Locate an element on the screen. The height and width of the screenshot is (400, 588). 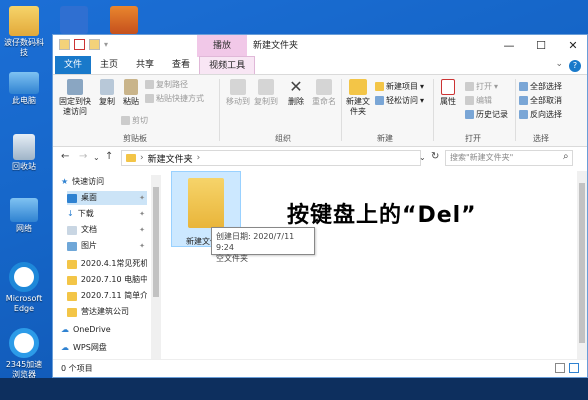
help-icon: ? is located at coordinates (575, 66).